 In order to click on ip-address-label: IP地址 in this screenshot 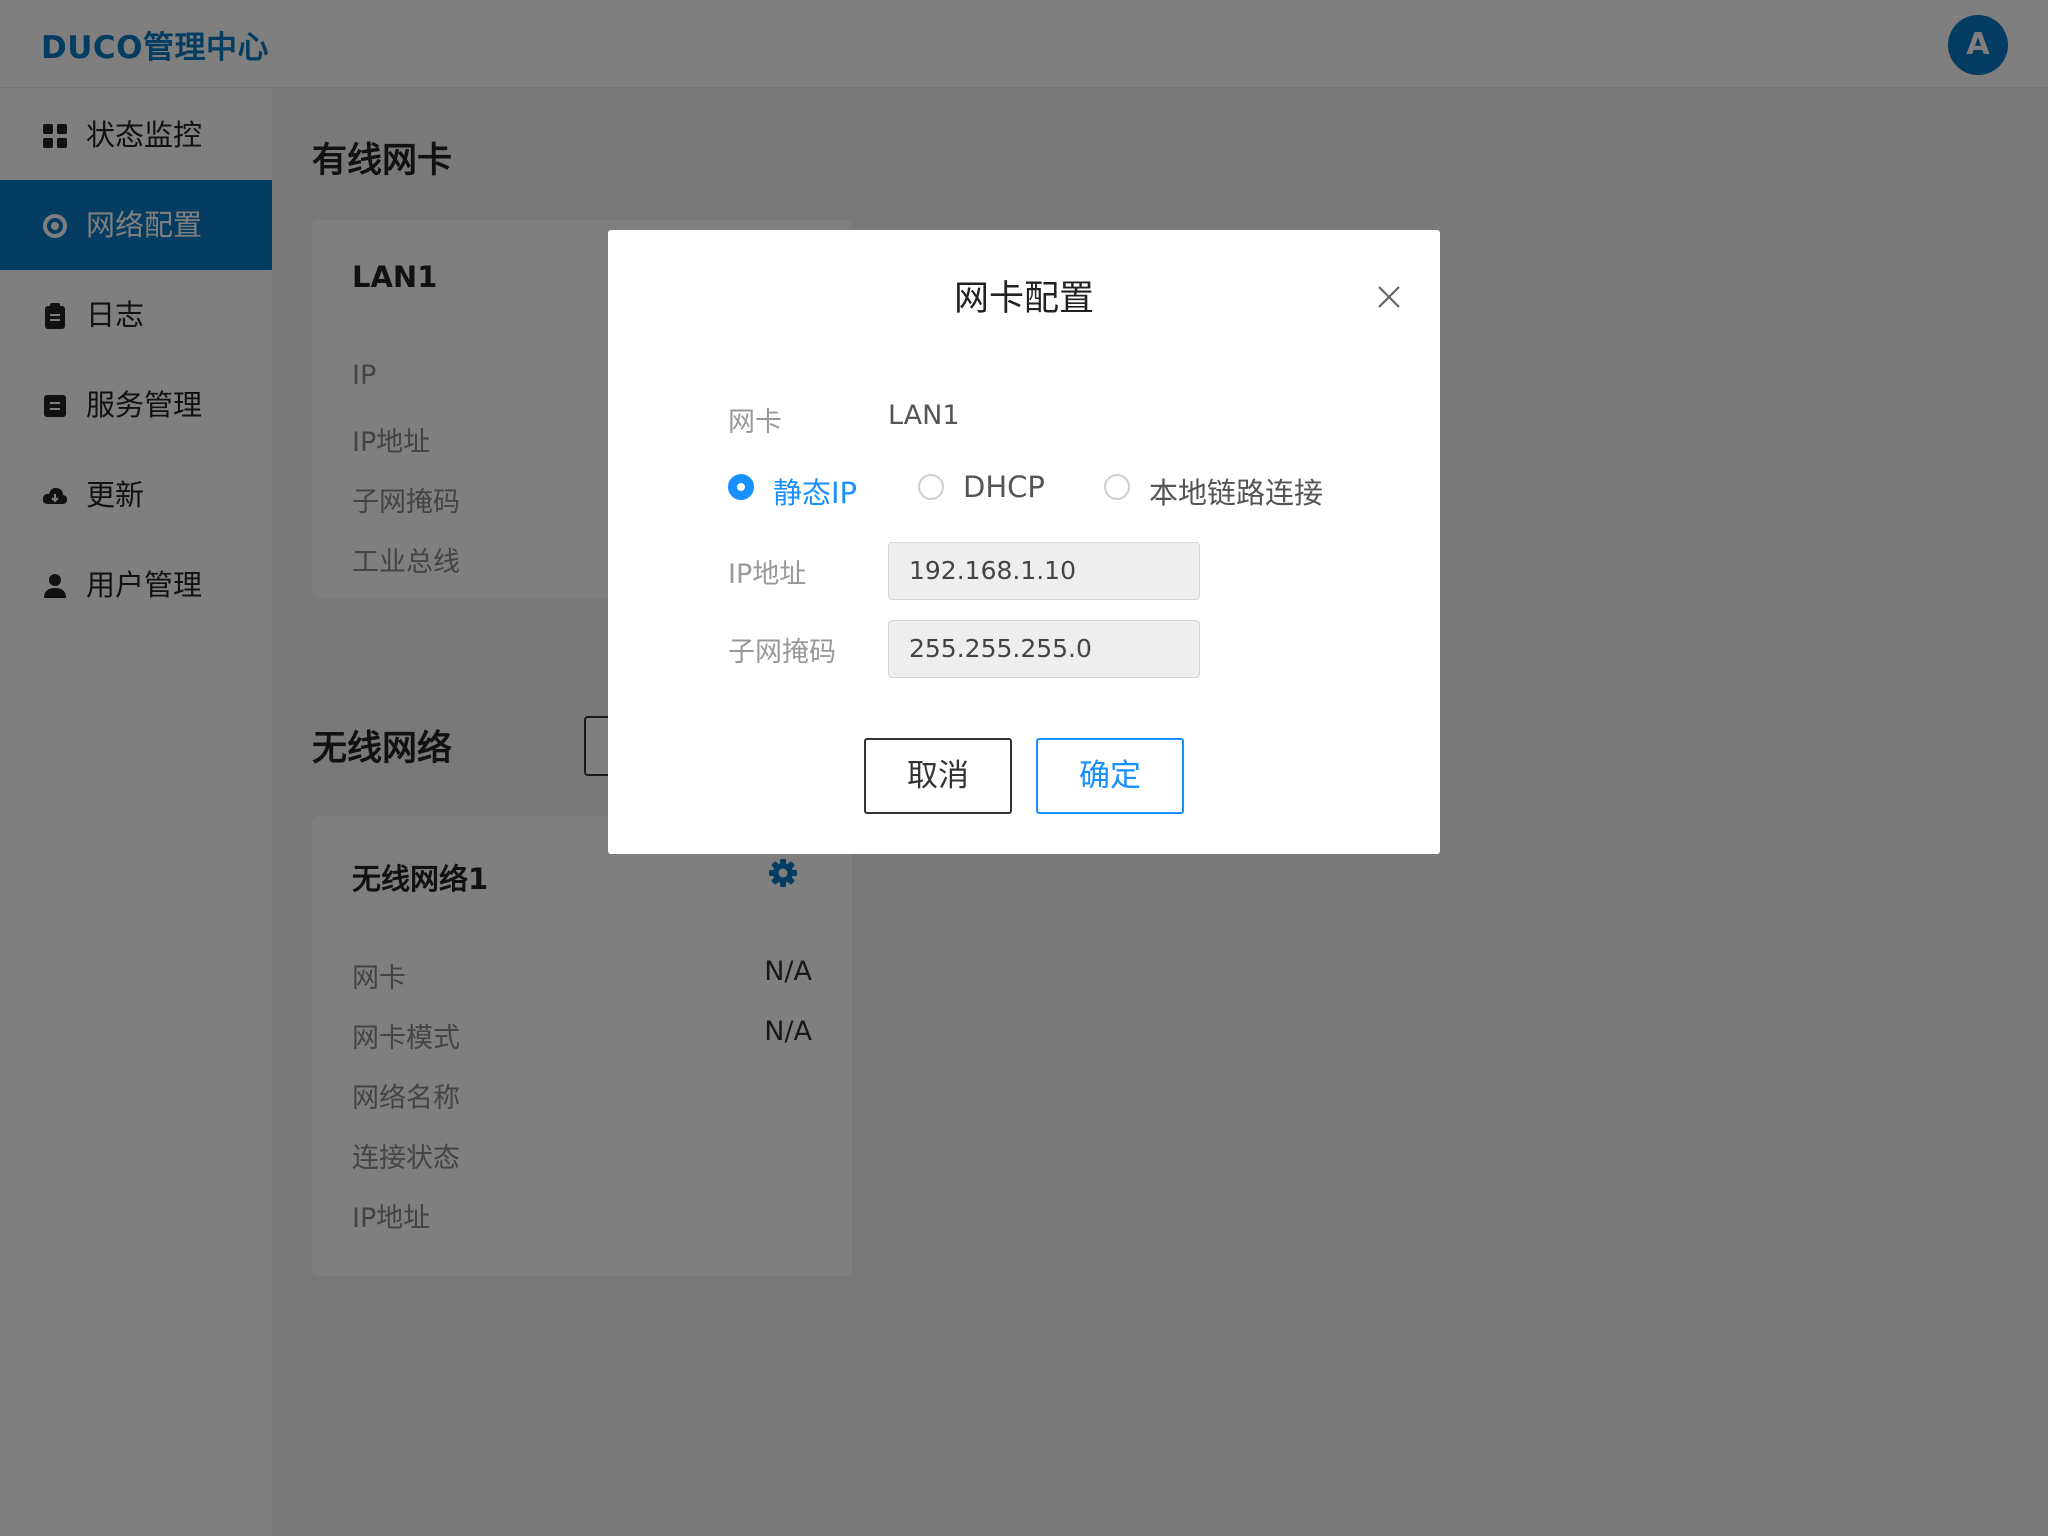, I will do `click(767, 574)`.